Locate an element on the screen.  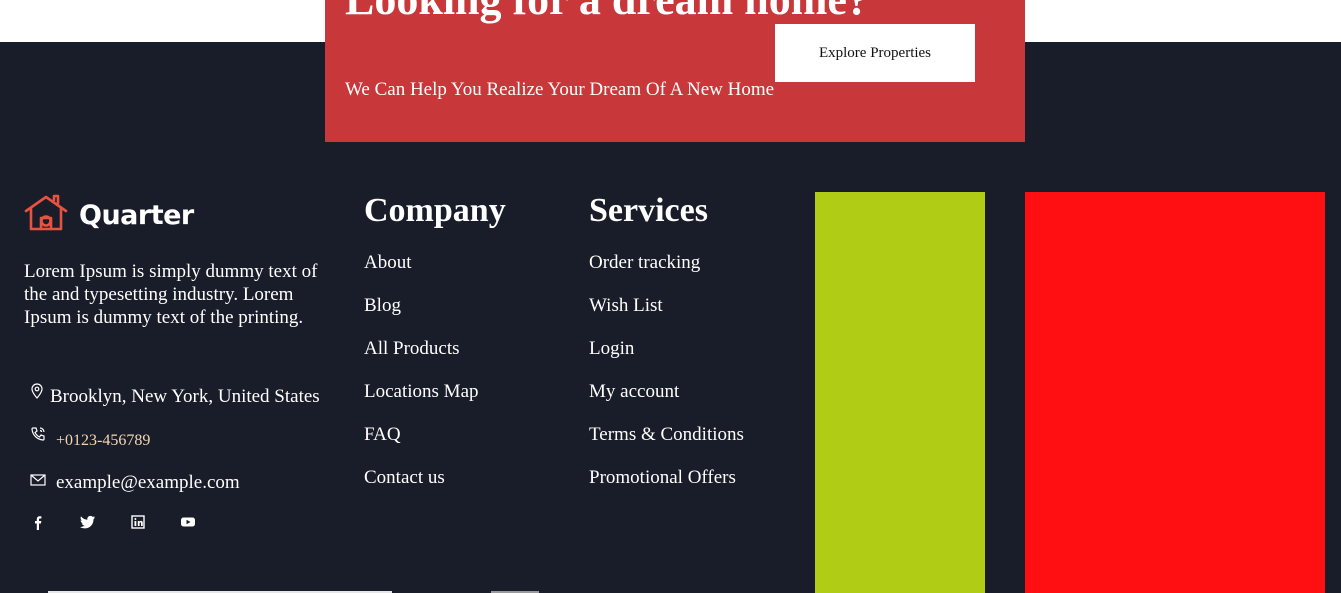
company-link-contact-us: Contact us is located at coordinates (421, 488).